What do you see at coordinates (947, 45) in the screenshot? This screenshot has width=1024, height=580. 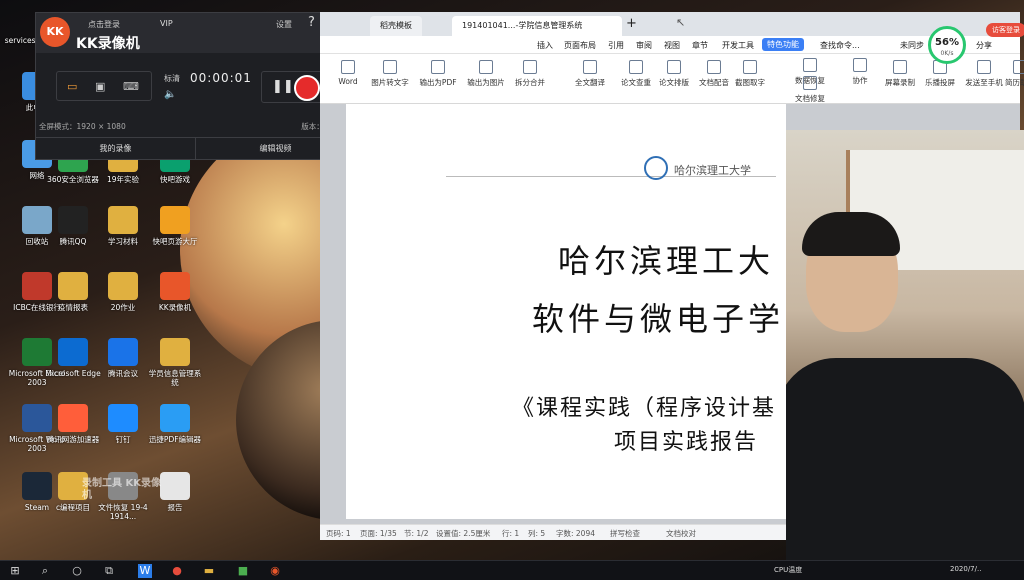 I see `memory-gauge: 56% 0K/s` at bounding box center [947, 45].